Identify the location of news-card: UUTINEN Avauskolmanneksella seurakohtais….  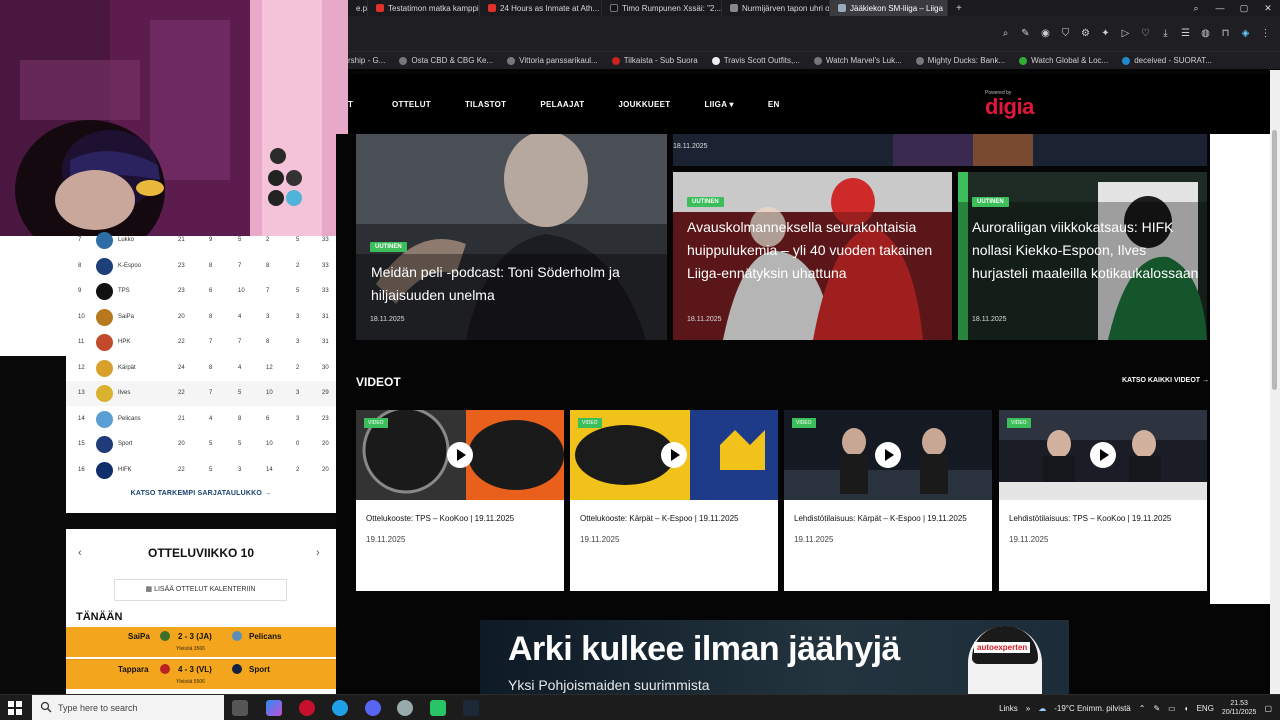
(812, 256).